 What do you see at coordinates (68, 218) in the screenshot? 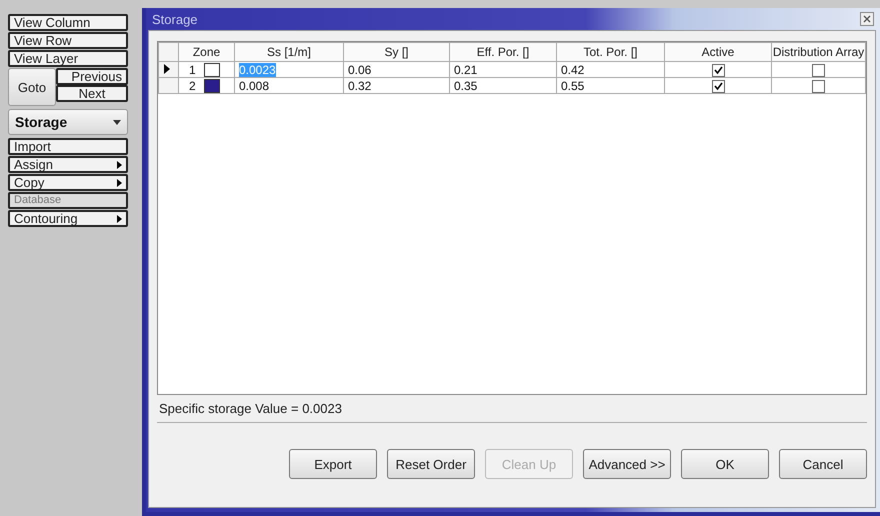
I see `submenu-button: Contouring` at bounding box center [68, 218].